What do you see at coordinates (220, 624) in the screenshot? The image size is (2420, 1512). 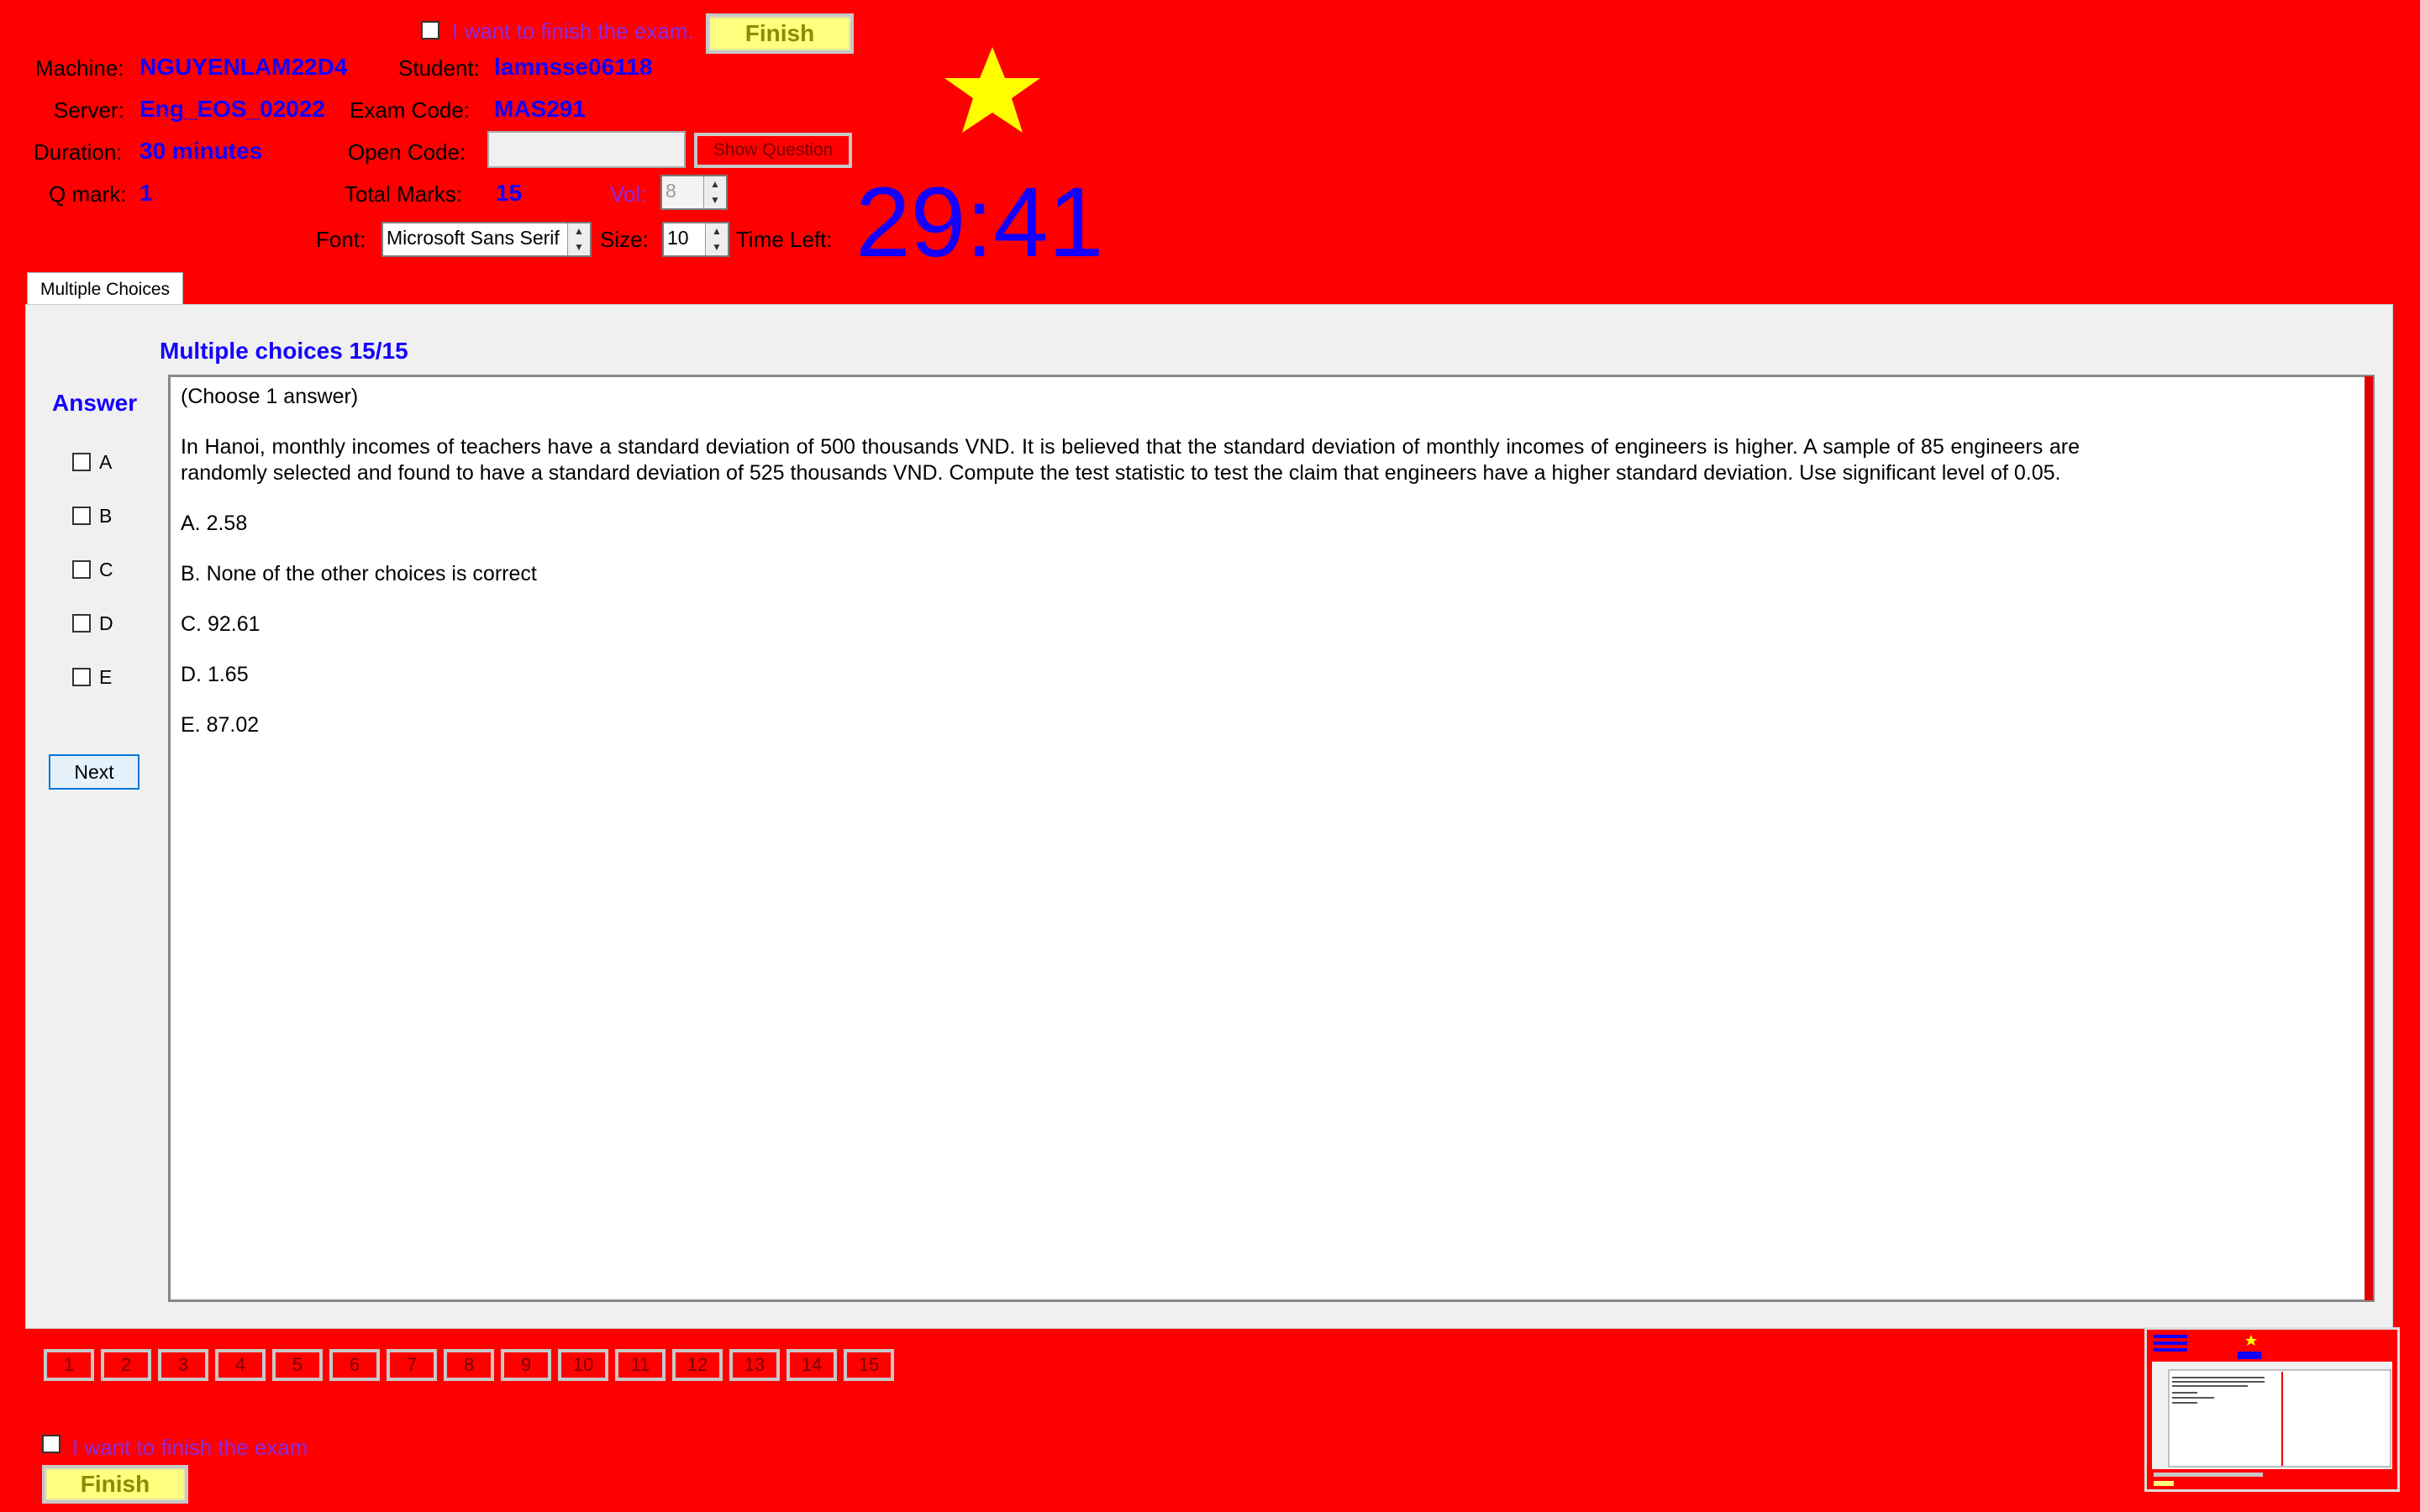 I see `choice-c: C. 92.61` at bounding box center [220, 624].